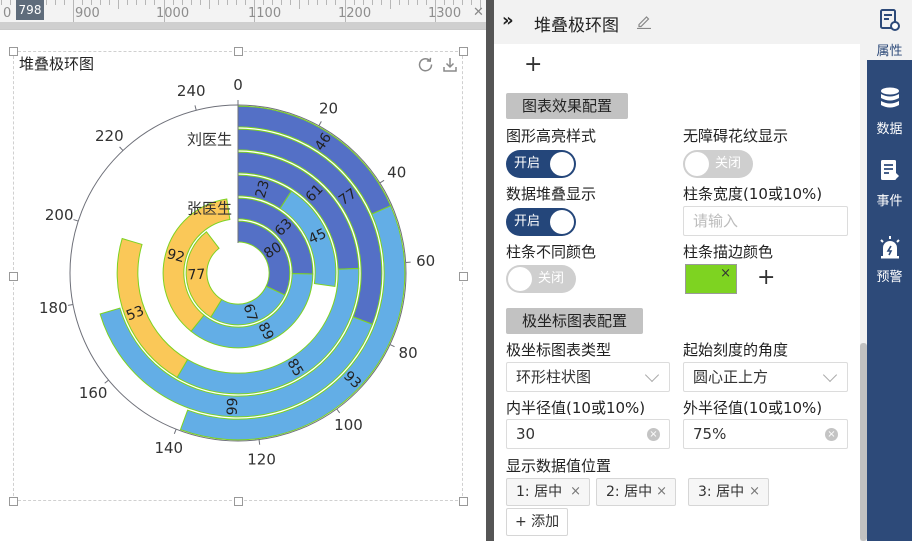  Describe the element at coordinates (533, 65) in the screenshot. I see `add-component-button: +` at that location.